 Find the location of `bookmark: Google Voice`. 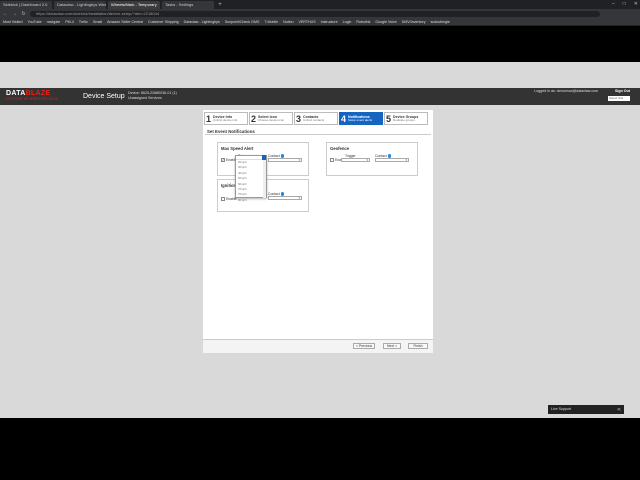

bookmark: Google Voice is located at coordinates (385, 22).